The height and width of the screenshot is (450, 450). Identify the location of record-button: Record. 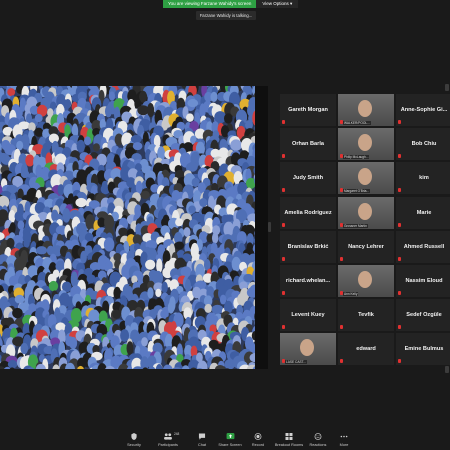
(258, 438).